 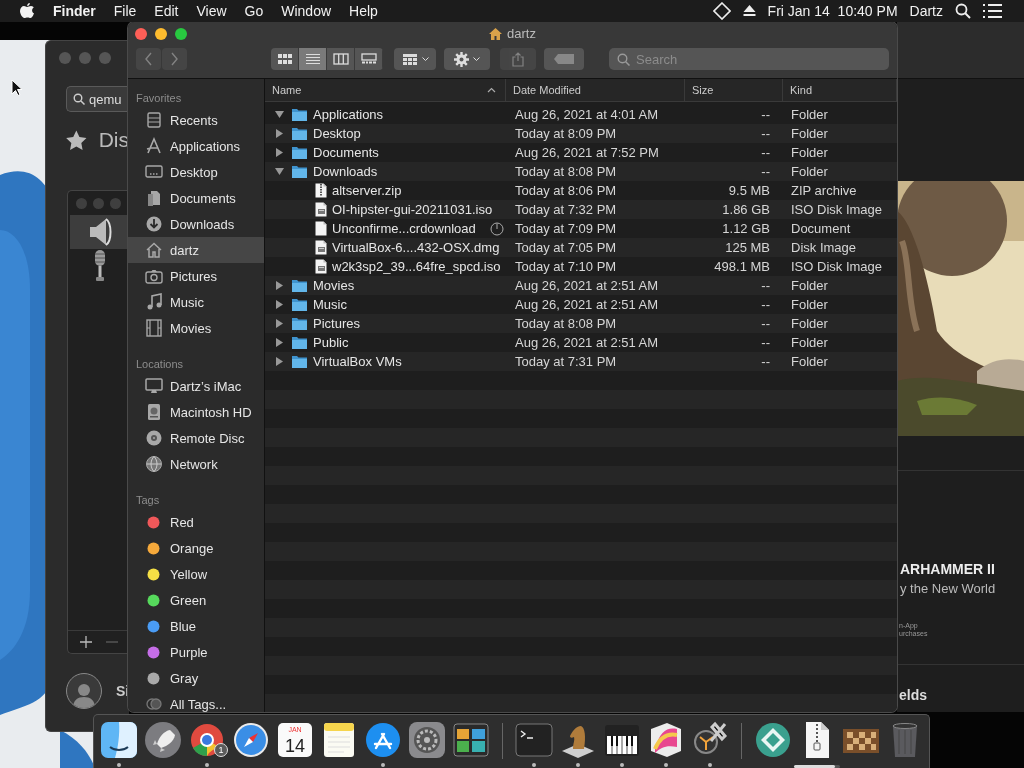 I want to click on menu-item: Help, so click(x=363, y=11).